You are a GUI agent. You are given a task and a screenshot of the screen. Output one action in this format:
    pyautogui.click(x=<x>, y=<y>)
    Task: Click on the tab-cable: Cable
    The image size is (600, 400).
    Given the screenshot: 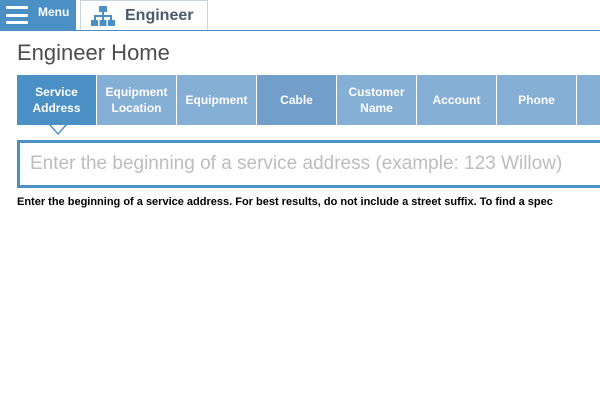 What is the action you would take?
    pyautogui.click(x=297, y=100)
    